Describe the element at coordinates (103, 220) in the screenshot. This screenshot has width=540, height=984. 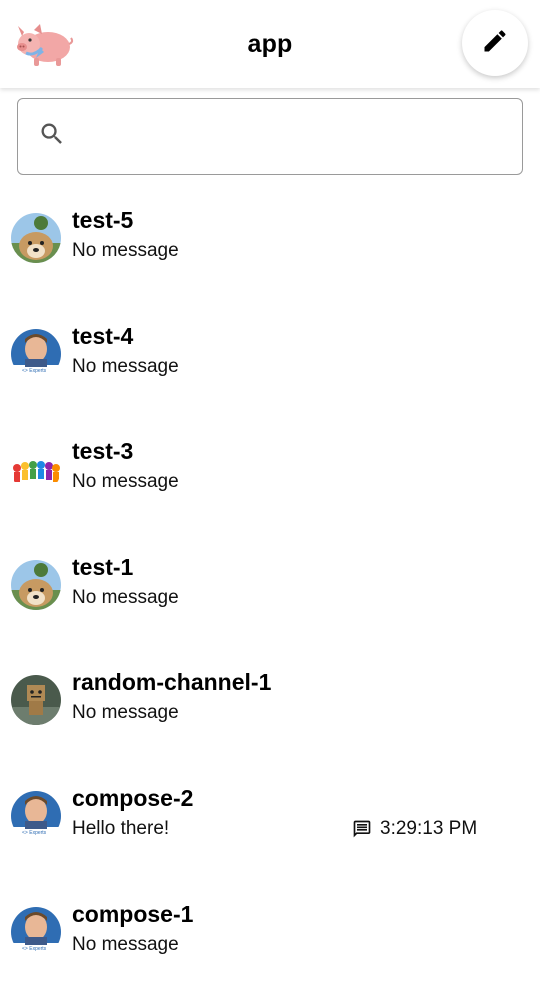
I see `channel-name: test-5` at that location.